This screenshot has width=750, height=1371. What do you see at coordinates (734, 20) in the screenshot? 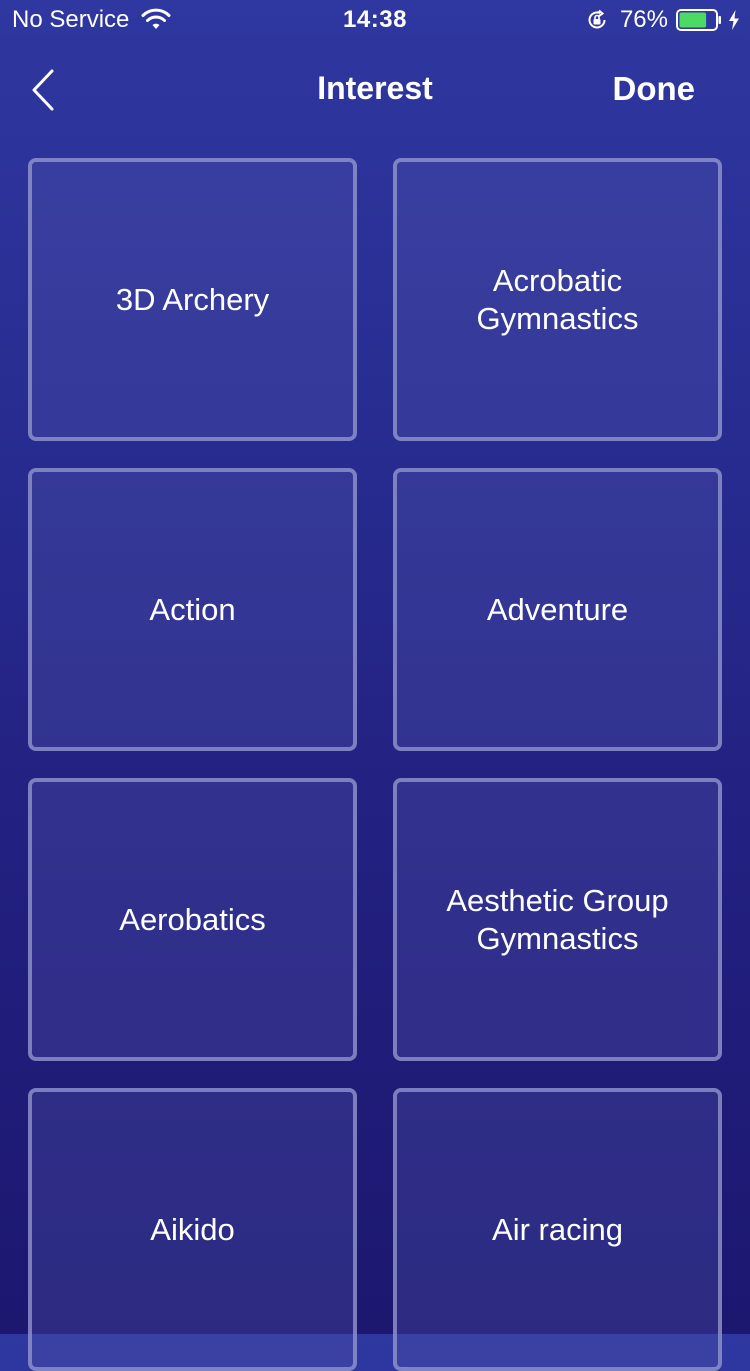
I see `charging-bolt-icon` at bounding box center [734, 20].